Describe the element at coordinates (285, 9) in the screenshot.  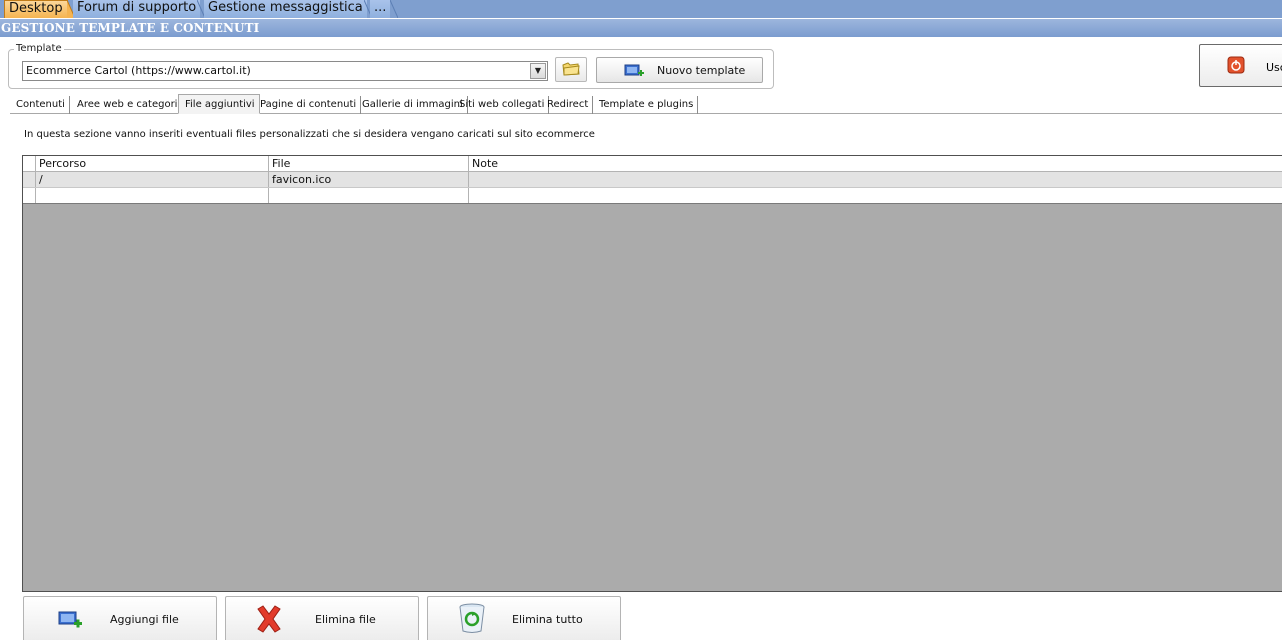
I see `tab-gestione-messaggistica: Gestione messaggistica` at that location.